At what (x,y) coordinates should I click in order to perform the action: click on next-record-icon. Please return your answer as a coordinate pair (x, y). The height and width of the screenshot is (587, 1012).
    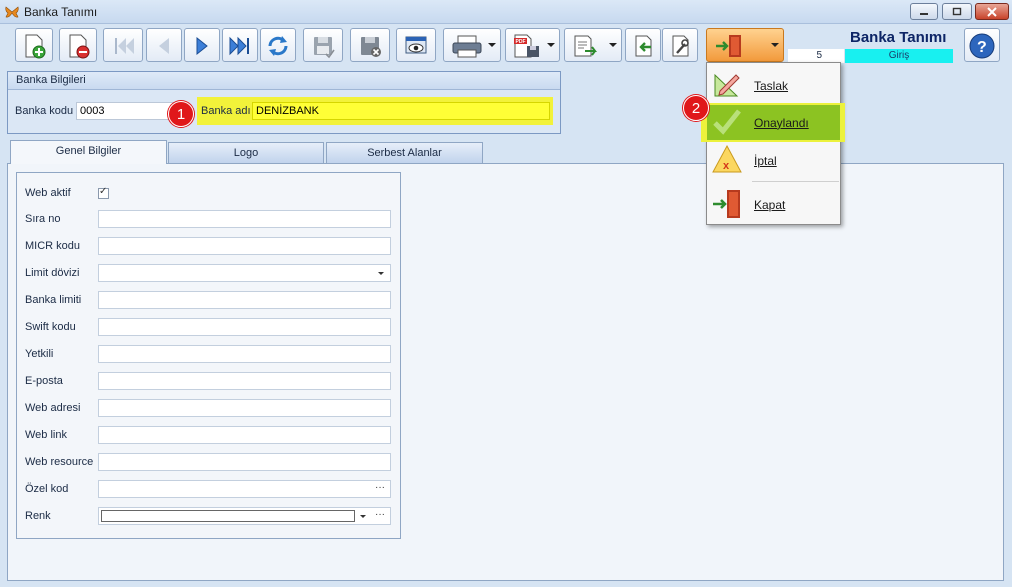
    Looking at the image, I should click on (202, 46).